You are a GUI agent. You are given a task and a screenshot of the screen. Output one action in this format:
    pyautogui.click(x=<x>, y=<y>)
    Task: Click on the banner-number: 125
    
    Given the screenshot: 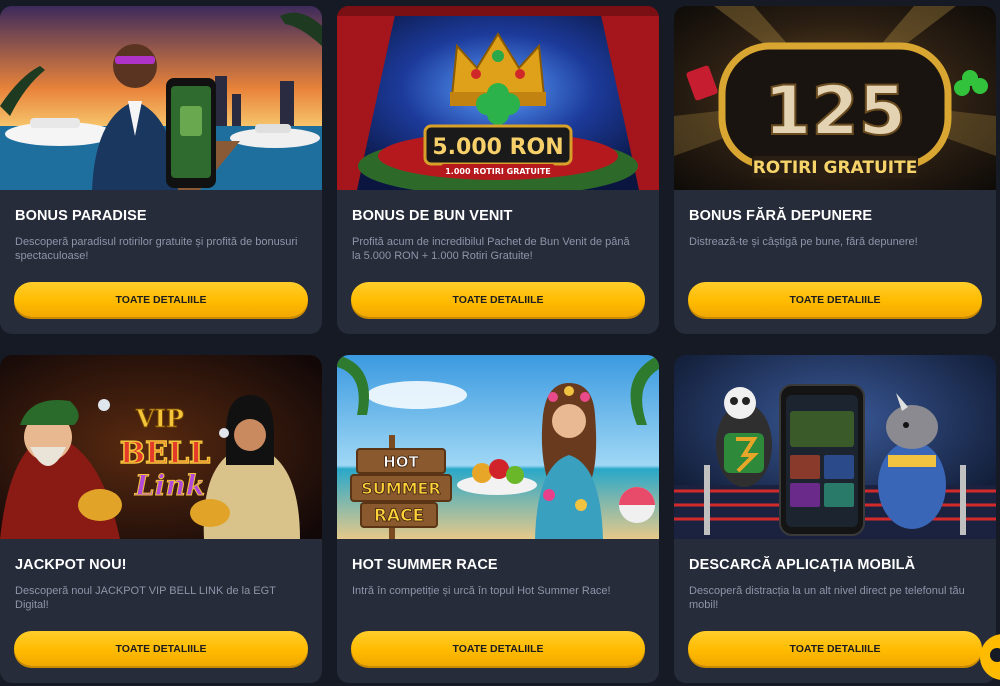 What is the action you would take?
    pyautogui.click(x=835, y=111)
    